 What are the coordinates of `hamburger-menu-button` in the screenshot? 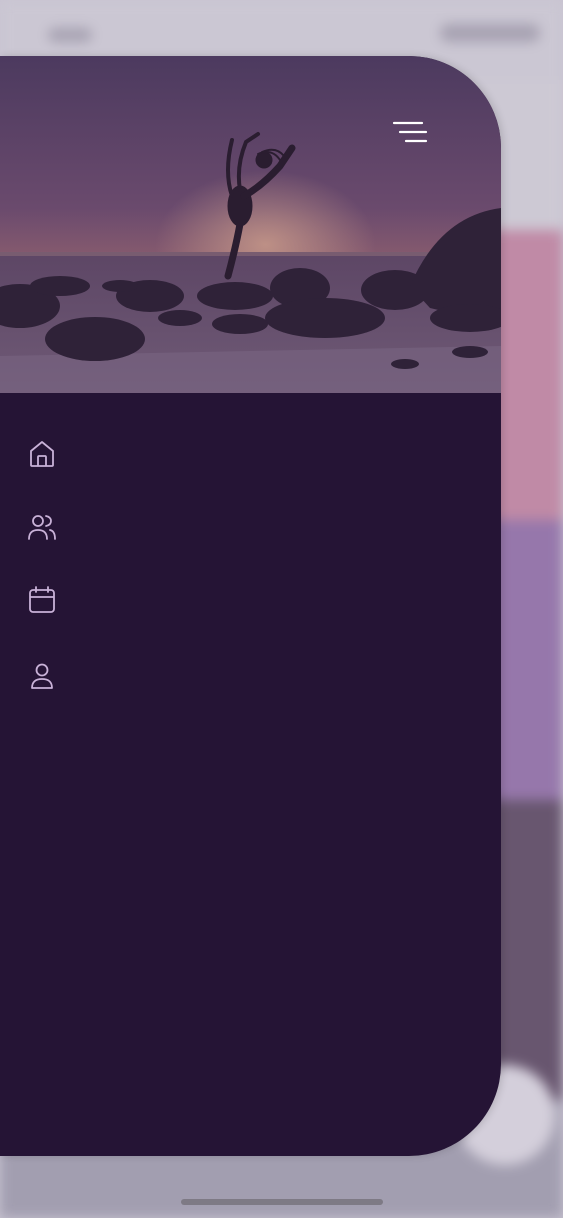 It's located at (410, 134).